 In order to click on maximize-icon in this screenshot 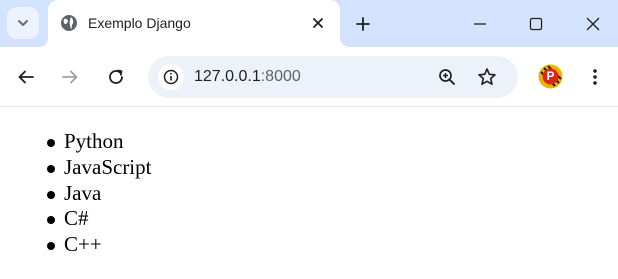, I will do `click(536, 24)`.